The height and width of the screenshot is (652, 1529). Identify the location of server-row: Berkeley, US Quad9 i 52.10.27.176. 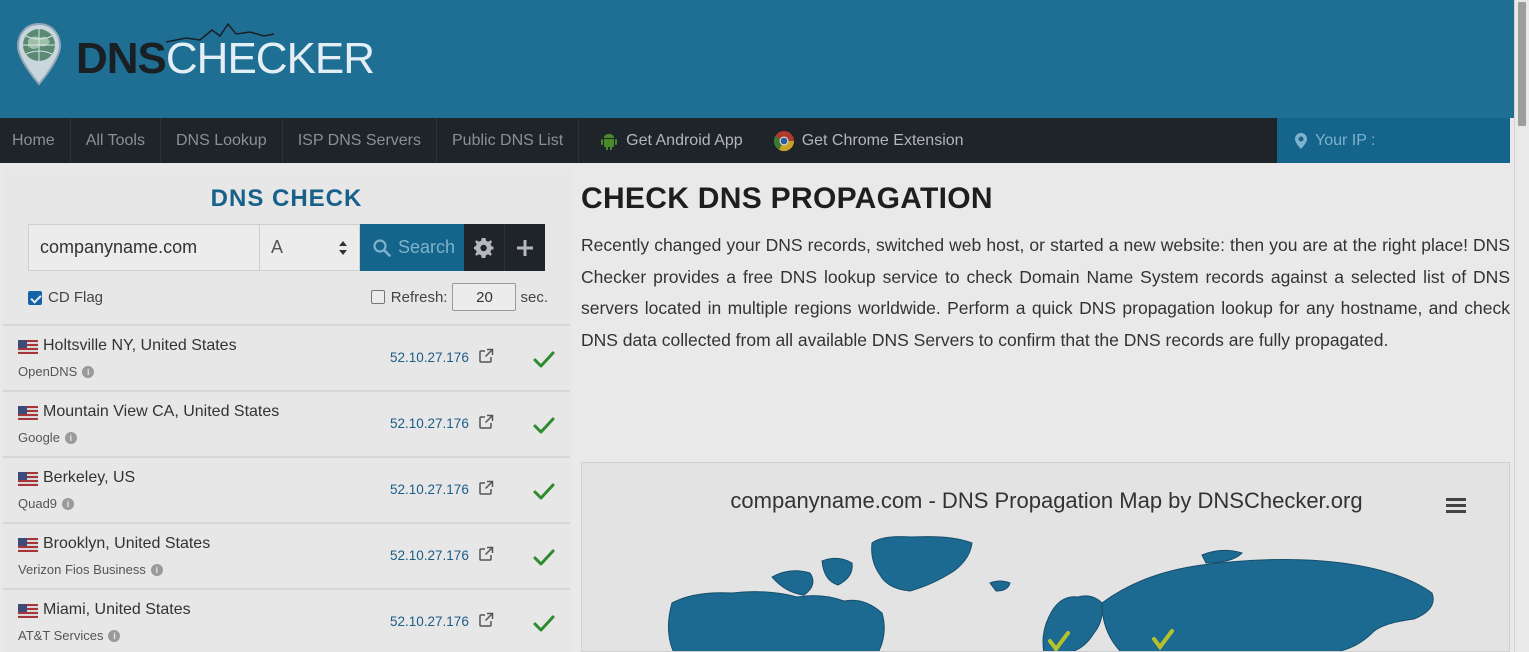
(286, 489).